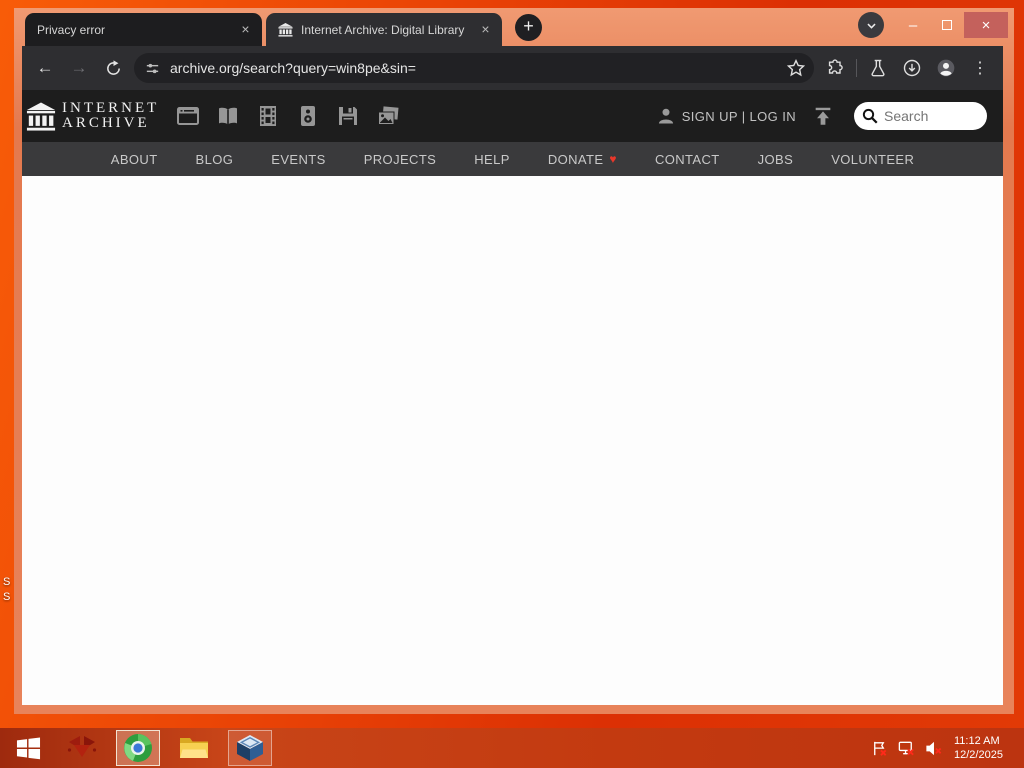 This screenshot has height=768, width=1024. I want to click on virtualbox-icon, so click(250, 748).